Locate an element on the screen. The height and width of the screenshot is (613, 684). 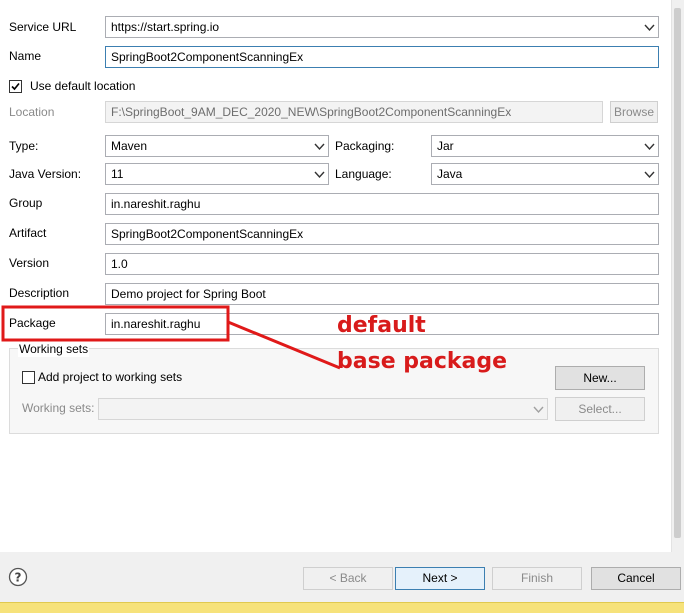
package-highlight-box is located at coordinates (115, 323).